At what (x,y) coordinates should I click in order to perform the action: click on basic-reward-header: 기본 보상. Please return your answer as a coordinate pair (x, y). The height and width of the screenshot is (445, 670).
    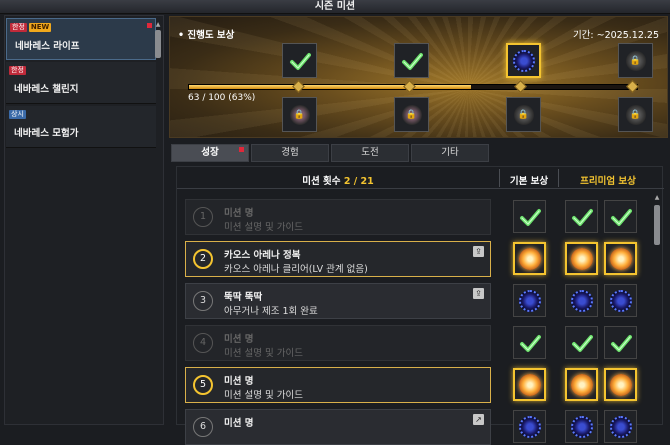
    Looking at the image, I should click on (529, 181).